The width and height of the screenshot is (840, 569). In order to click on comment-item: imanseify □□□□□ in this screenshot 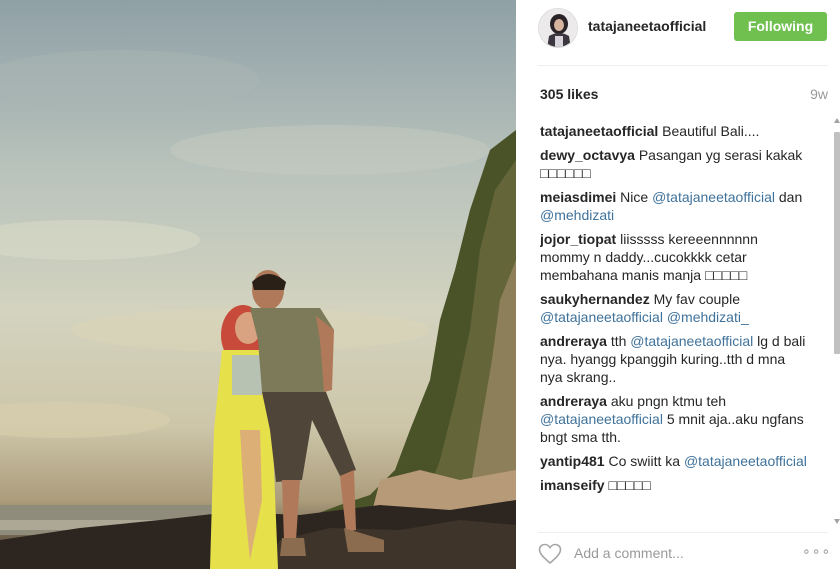, I will do `click(675, 485)`.